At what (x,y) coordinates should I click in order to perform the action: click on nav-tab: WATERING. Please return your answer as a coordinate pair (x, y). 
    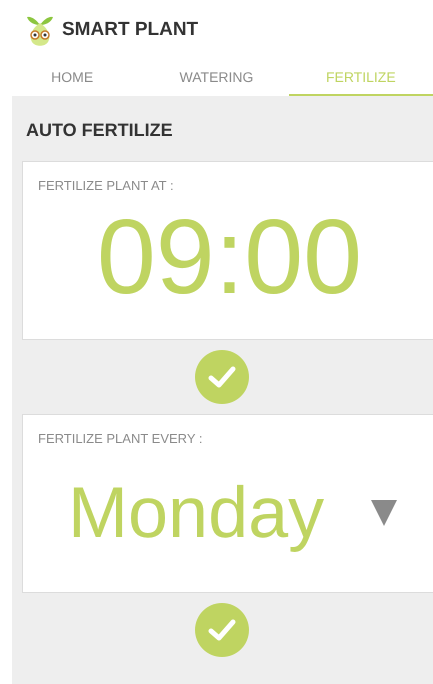
    Looking at the image, I should click on (216, 78).